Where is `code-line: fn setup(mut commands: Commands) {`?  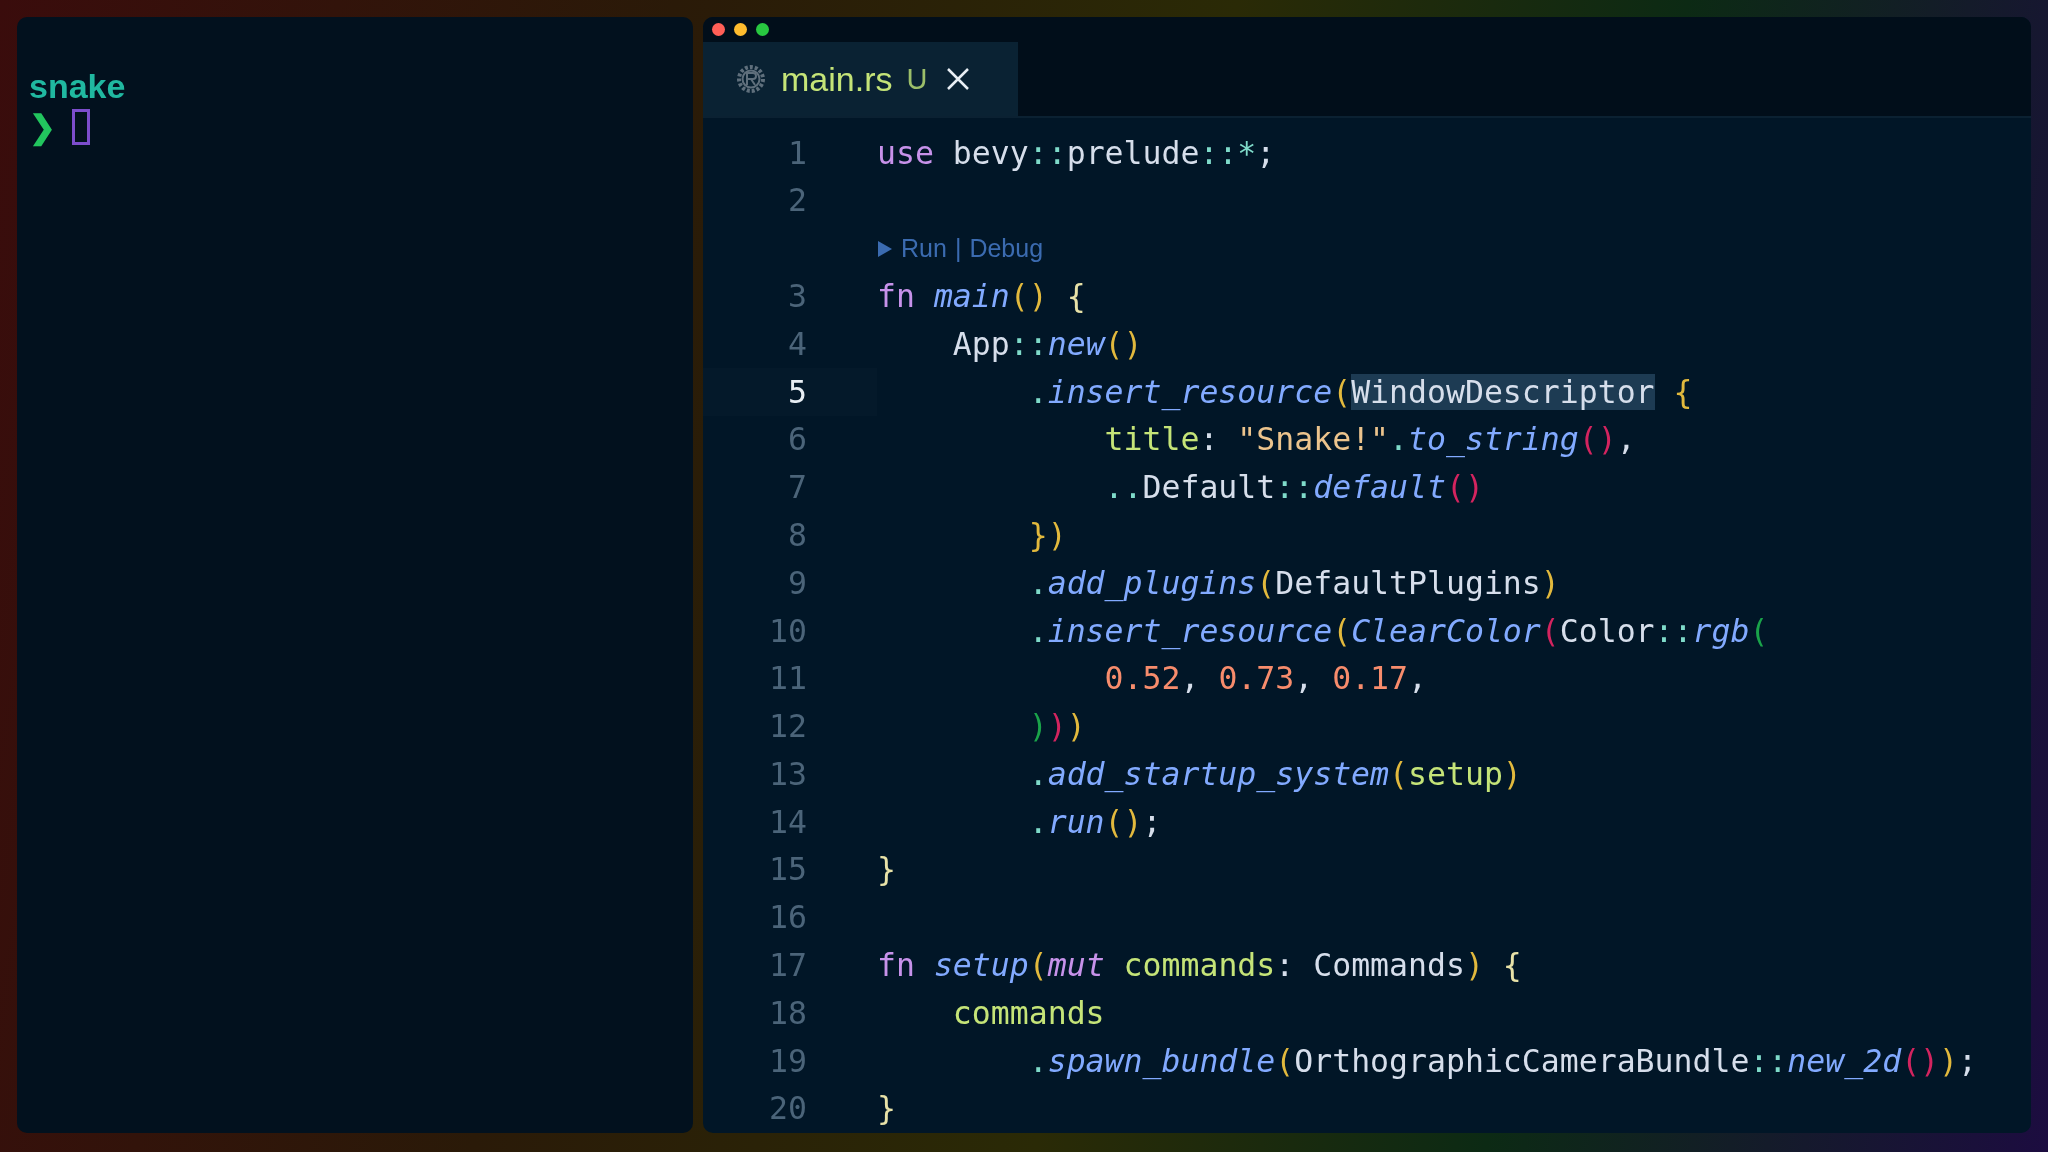 code-line: fn setup(mut commands: Commands) { is located at coordinates (1199, 966).